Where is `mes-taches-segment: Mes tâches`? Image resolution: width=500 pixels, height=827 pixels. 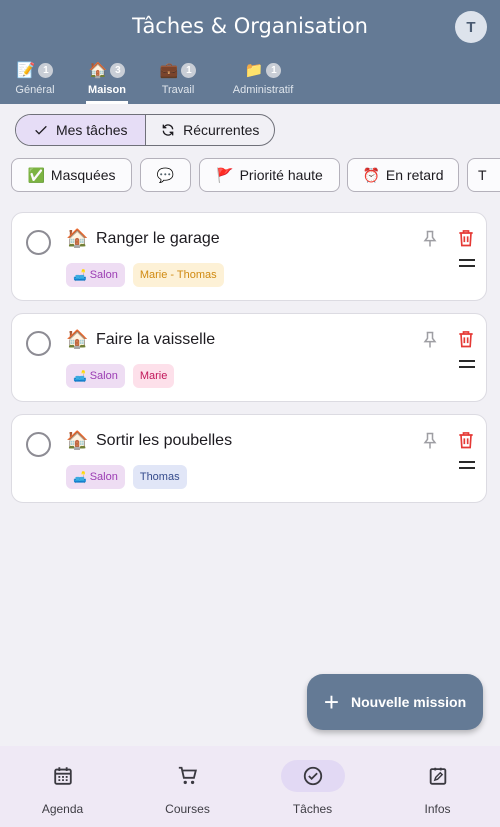
mes-taches-segment: Mes tâches is located at coordinates (80, 130).